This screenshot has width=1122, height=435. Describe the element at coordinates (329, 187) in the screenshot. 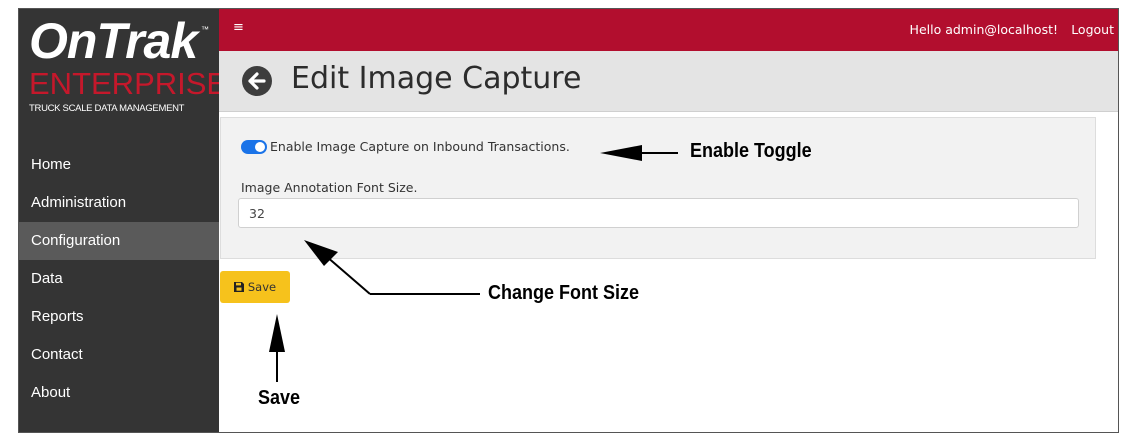

I see `font-size-label: Image Annotation Font Size.` at that location.